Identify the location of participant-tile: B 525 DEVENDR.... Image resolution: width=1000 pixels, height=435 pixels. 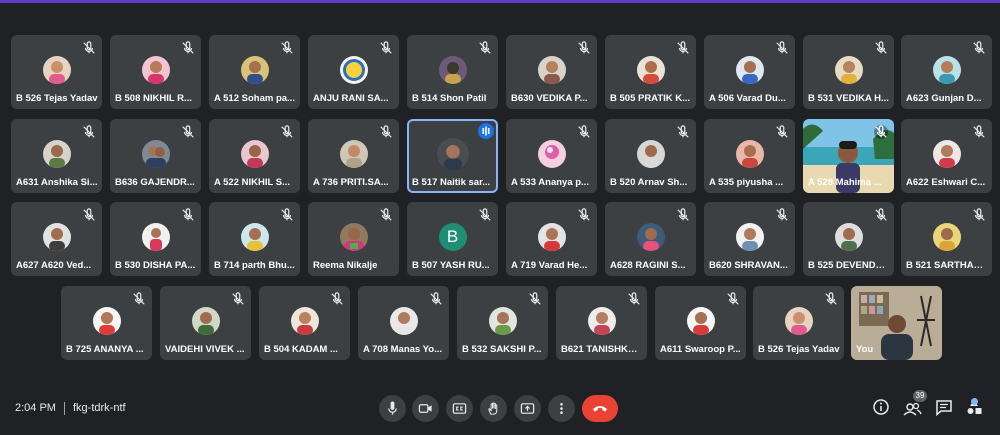
(848, 239).